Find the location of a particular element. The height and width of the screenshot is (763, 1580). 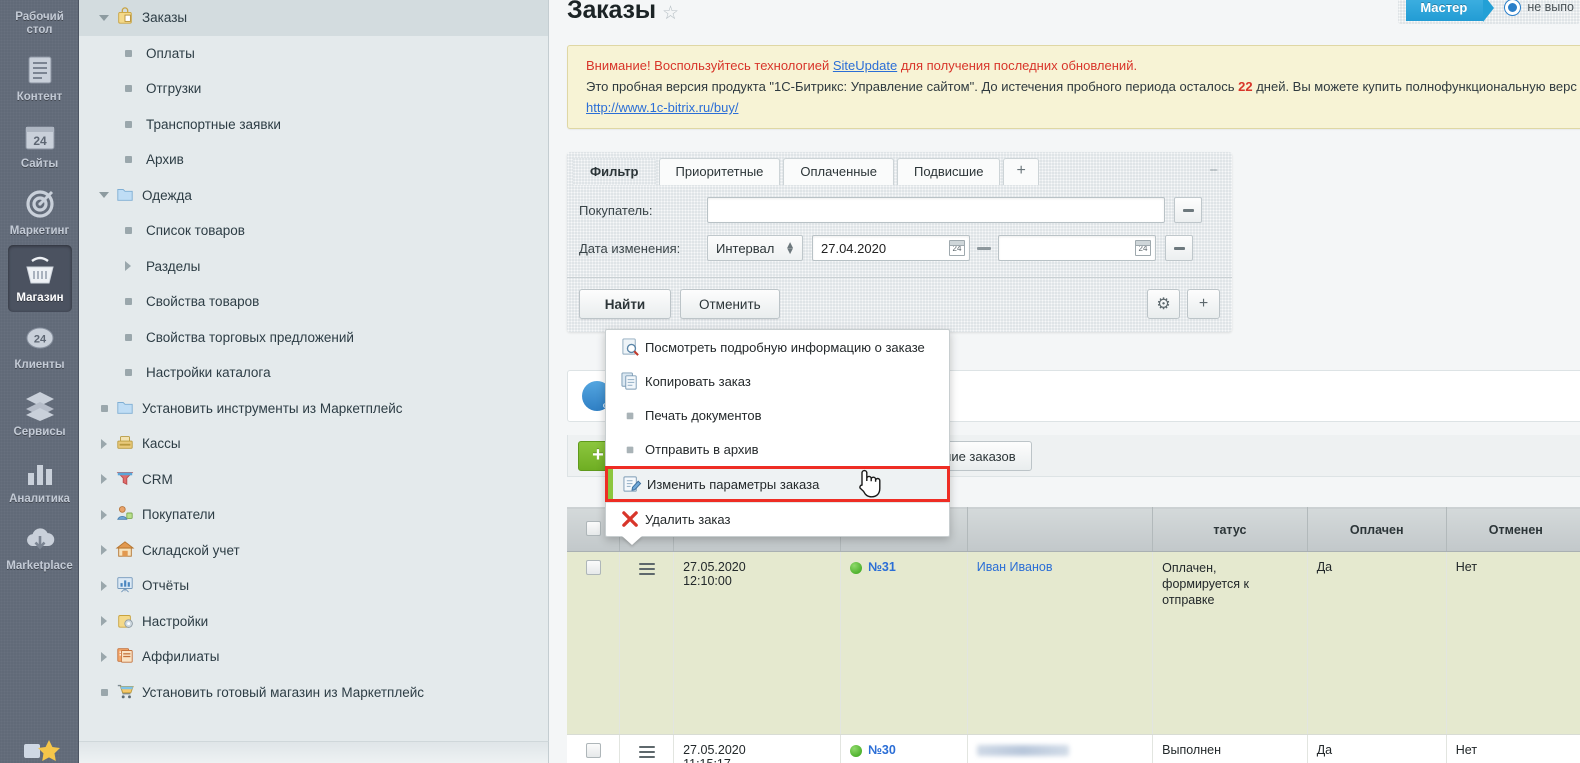

tree-item-5: Одежда is located at coordinates (313, 196).